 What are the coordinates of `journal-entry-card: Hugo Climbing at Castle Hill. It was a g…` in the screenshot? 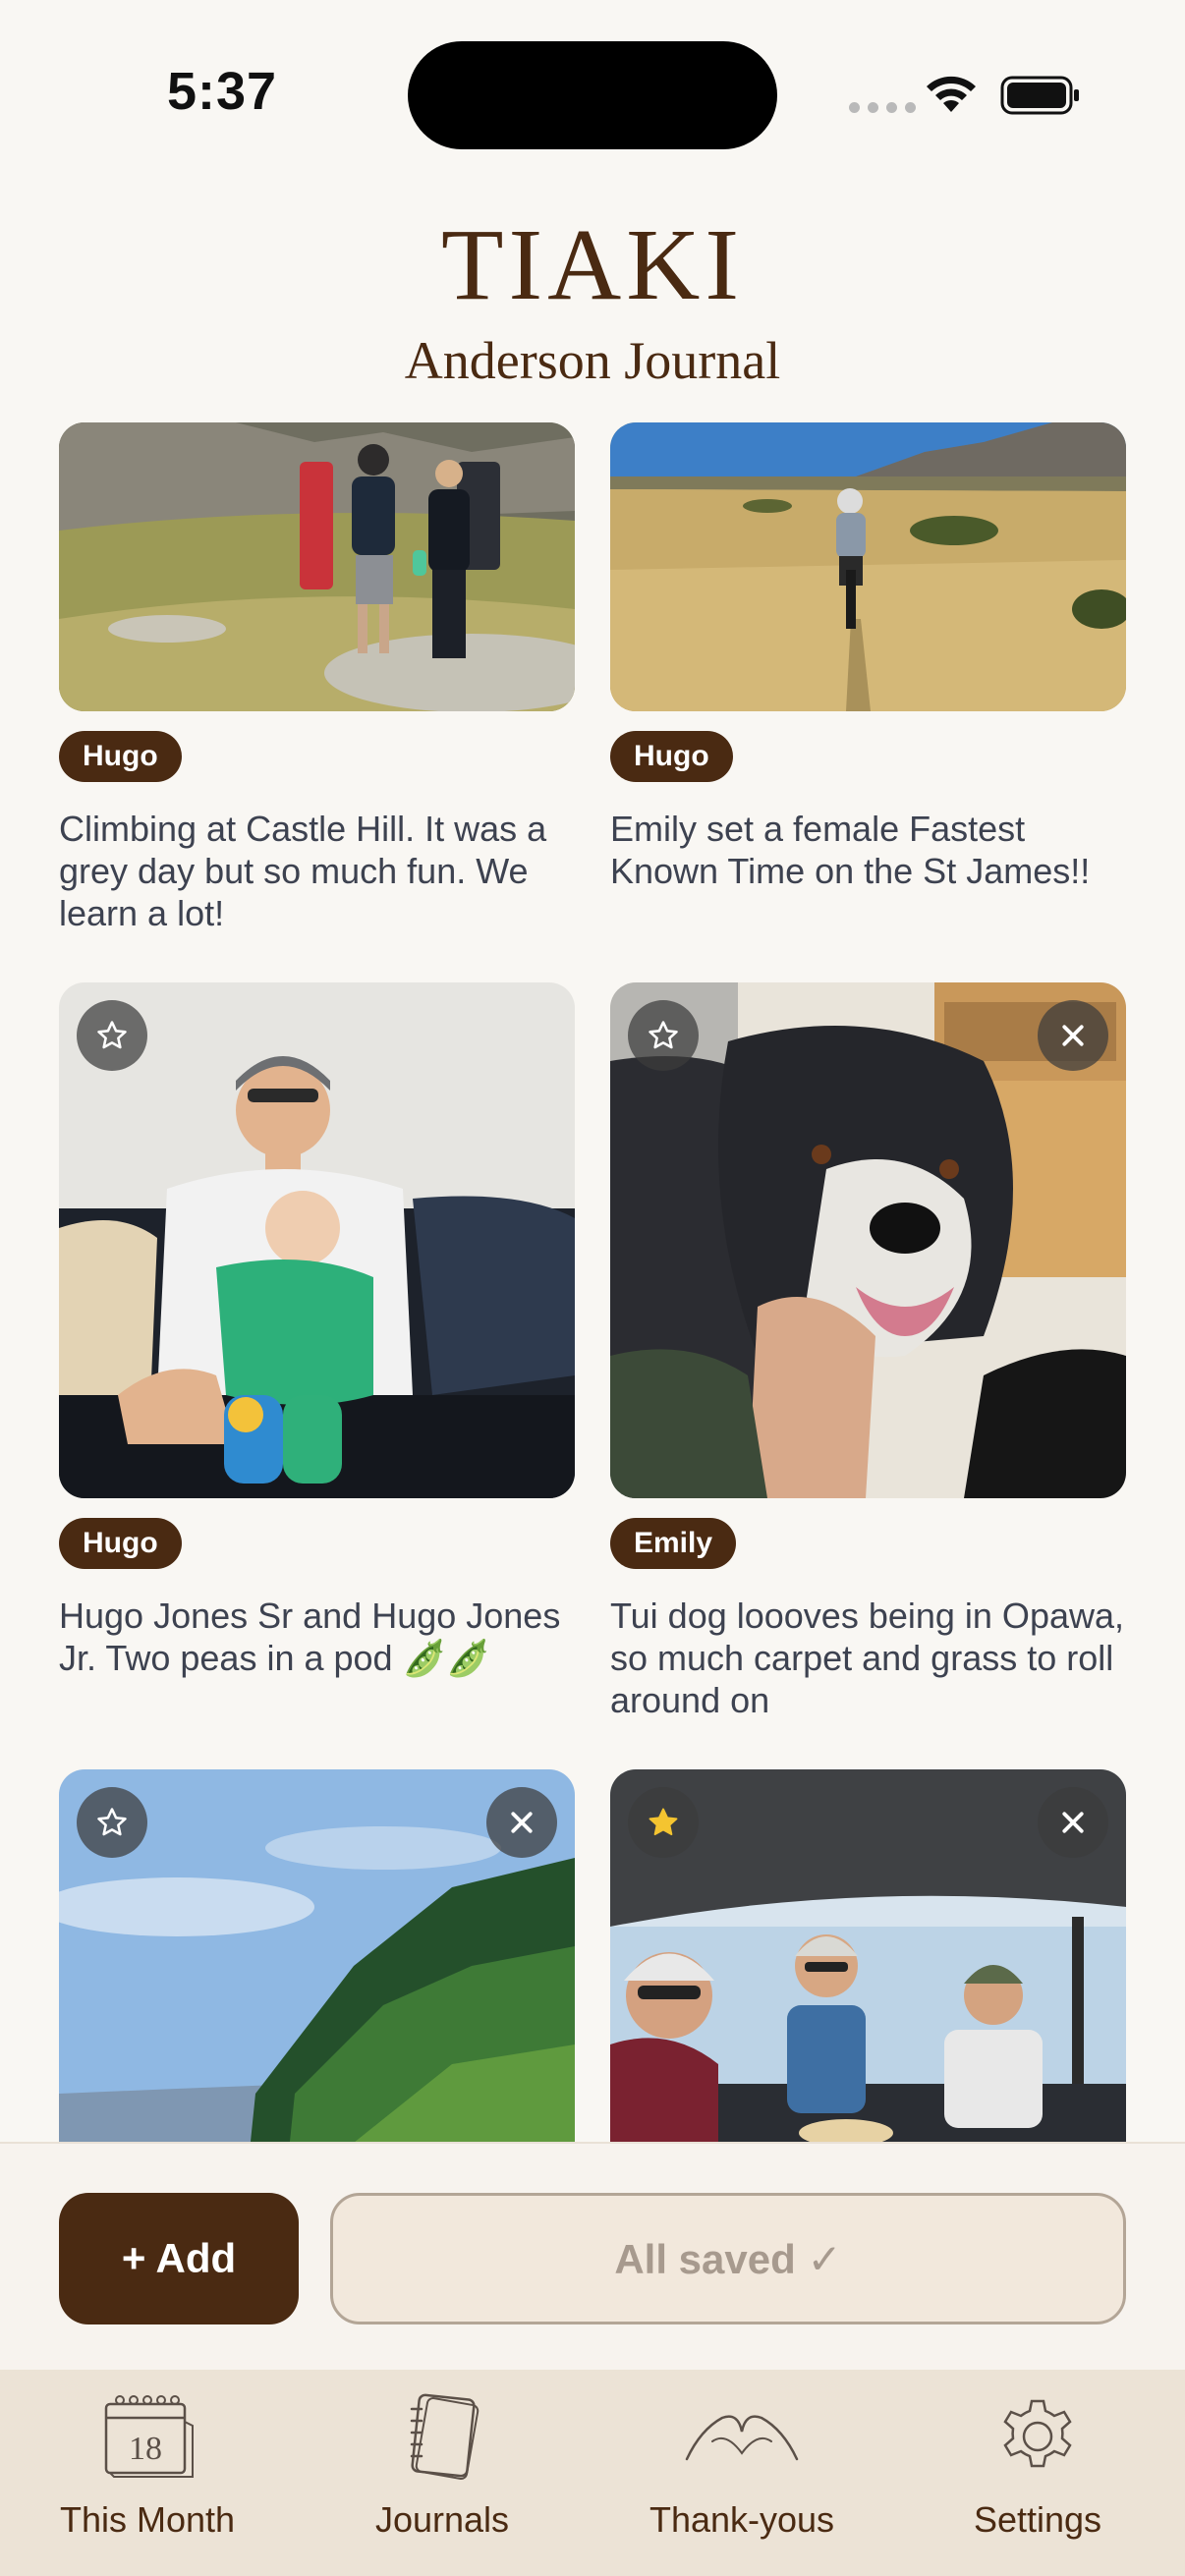 It's located at (317, 678).